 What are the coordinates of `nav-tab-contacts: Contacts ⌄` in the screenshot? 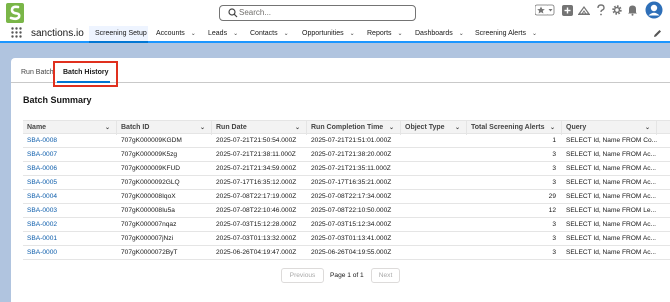 It's located at (269, 33).